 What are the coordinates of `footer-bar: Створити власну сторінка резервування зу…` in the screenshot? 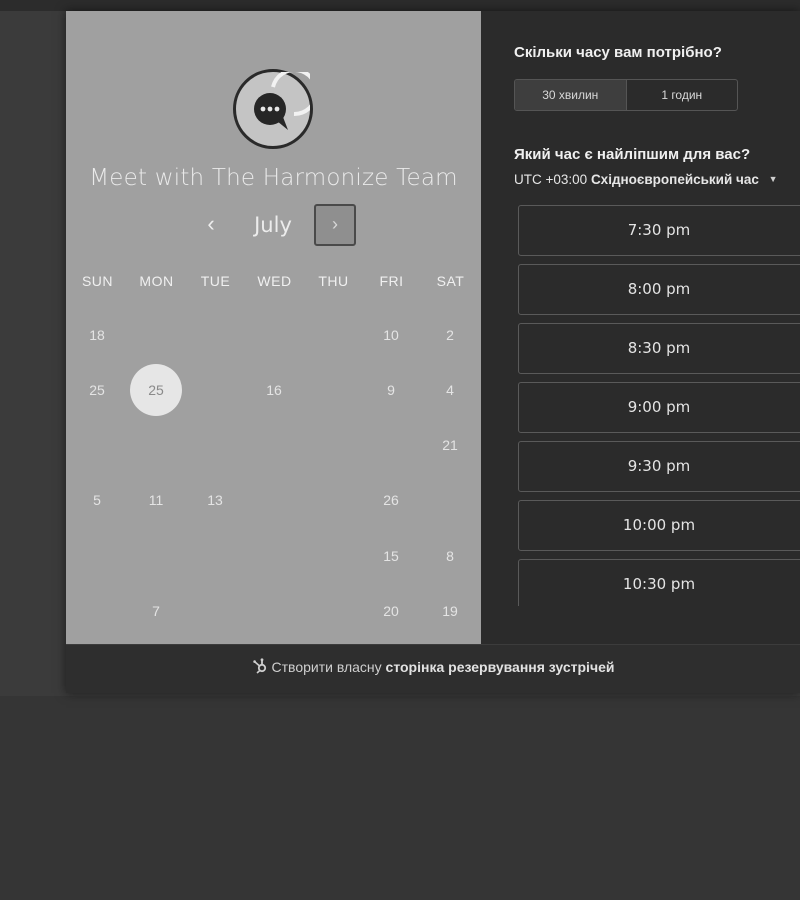 It's located at (433, 668).